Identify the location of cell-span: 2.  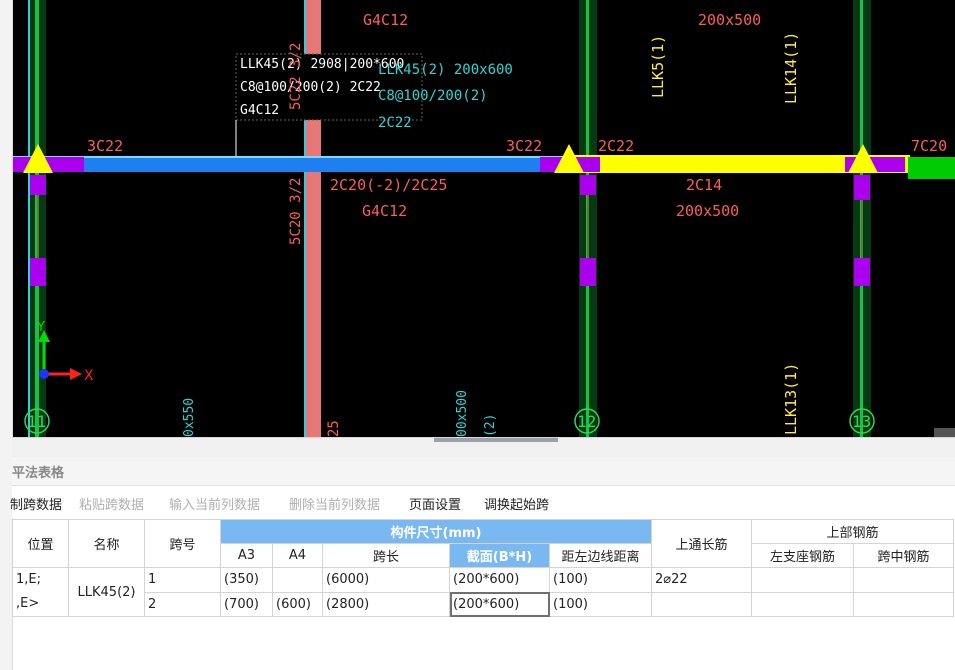
(182, 604).